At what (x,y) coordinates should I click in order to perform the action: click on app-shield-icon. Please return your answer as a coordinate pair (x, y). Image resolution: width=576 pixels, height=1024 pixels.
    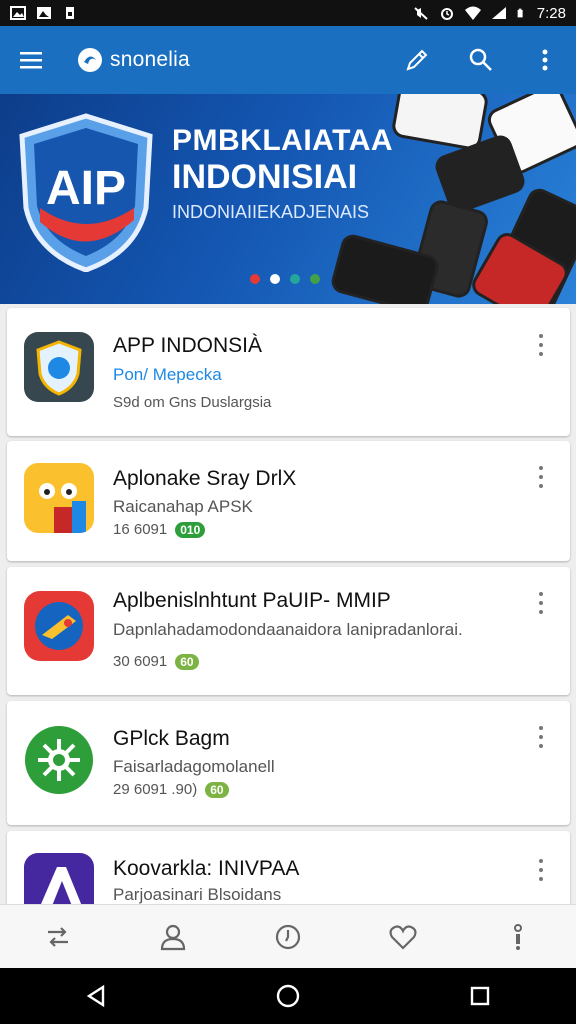
    Looking at the image, I should click on (59, 367).